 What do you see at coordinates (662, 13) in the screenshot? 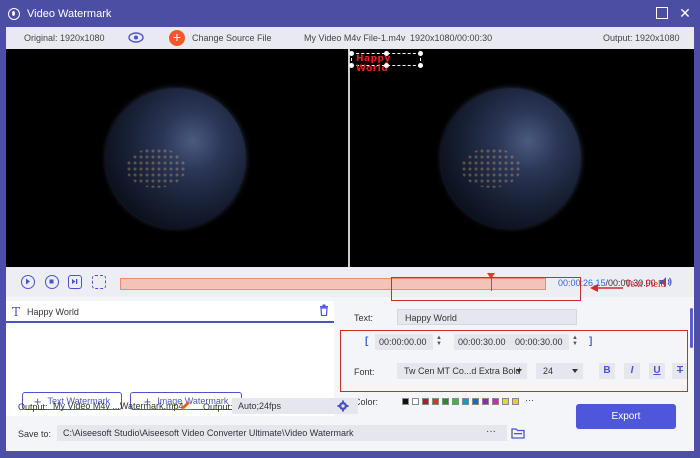
I see `maximize-icon` at bounding box center [662, 13].